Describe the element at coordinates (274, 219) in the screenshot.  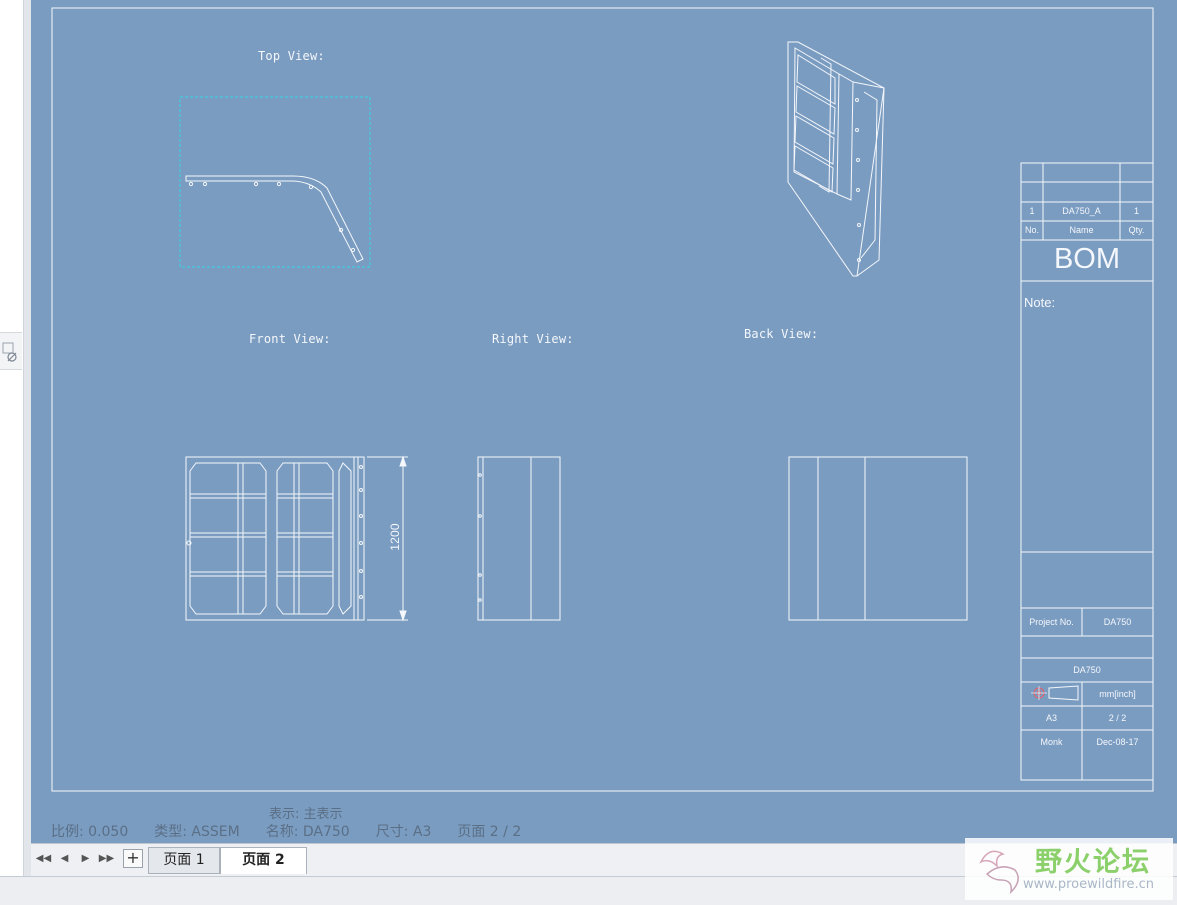
I see `top-view-drawing` at that location.